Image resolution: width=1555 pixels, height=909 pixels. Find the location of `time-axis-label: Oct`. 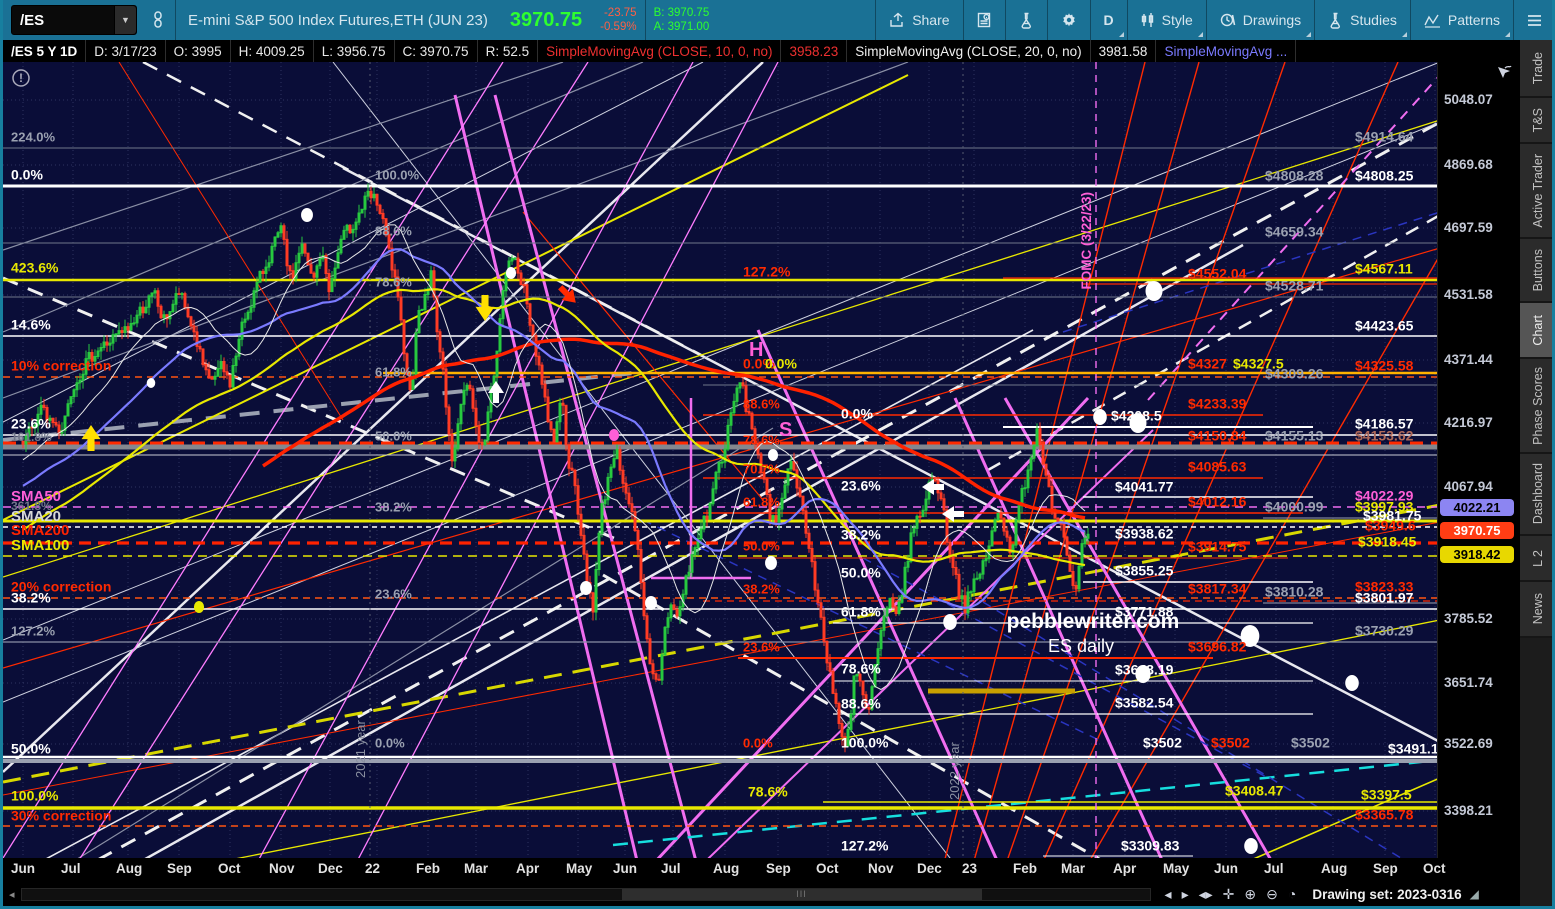

time-axis-label: Oct is located at coordinates (827, 868).